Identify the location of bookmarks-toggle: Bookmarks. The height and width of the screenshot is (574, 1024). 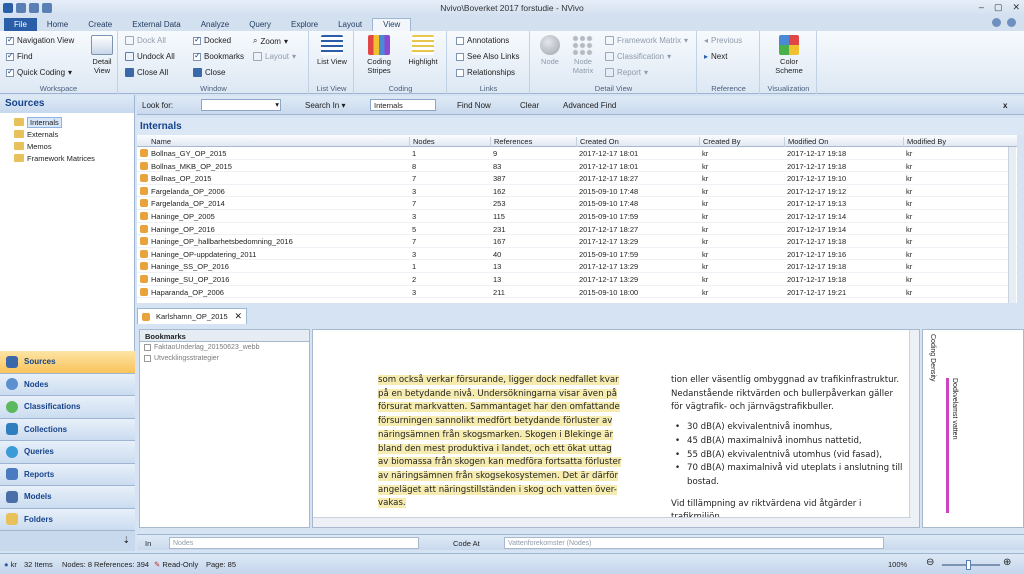
(218, 56).